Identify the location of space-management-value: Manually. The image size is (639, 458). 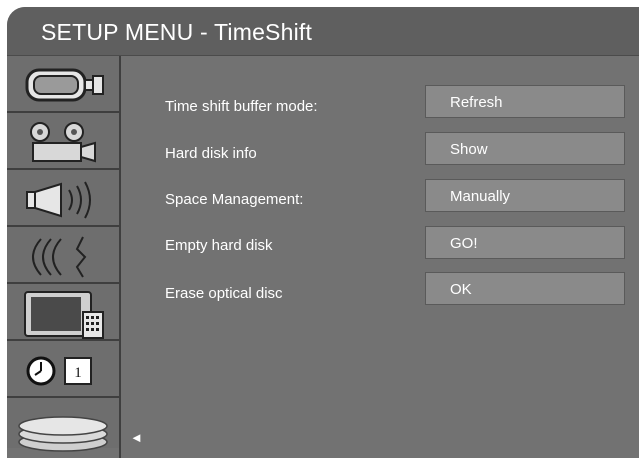
(525, 195).